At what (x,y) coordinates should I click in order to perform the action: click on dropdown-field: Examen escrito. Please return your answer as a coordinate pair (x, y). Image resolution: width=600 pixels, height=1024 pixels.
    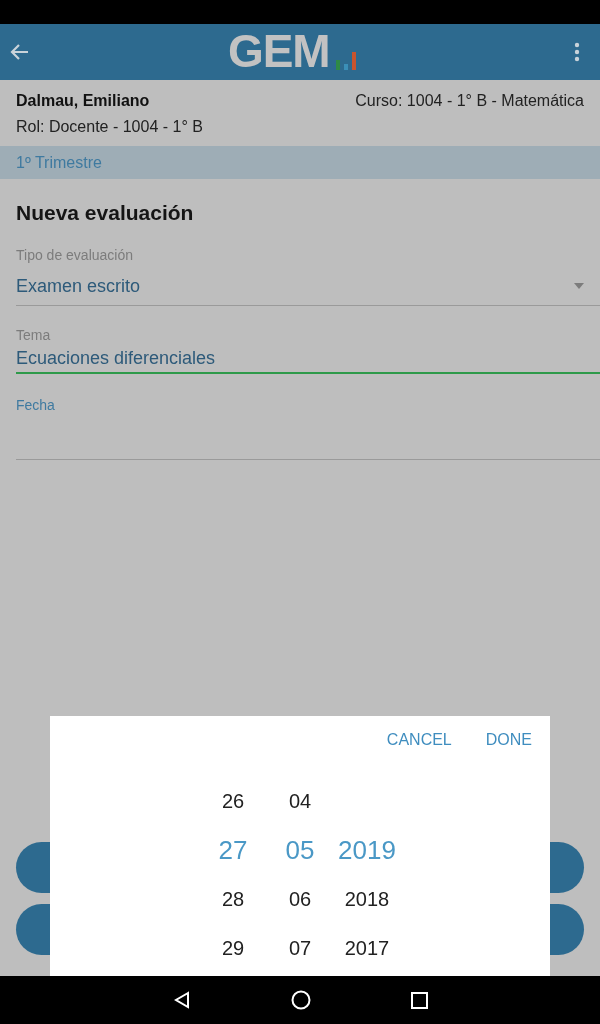
    Looking at the image, I should click on (308, 286).